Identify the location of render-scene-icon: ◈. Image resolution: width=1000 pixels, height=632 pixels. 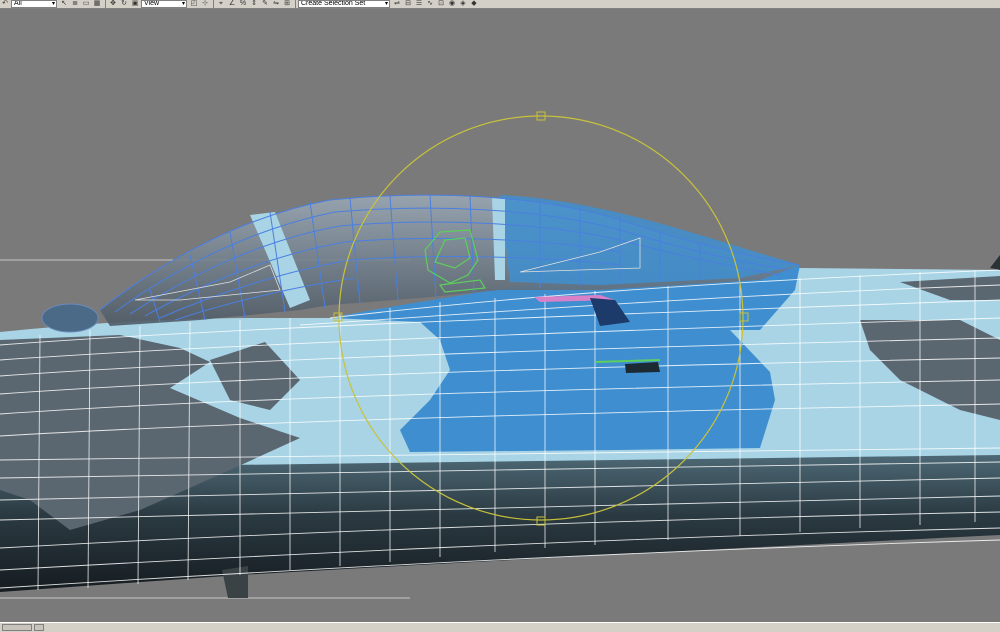
(463, 4).